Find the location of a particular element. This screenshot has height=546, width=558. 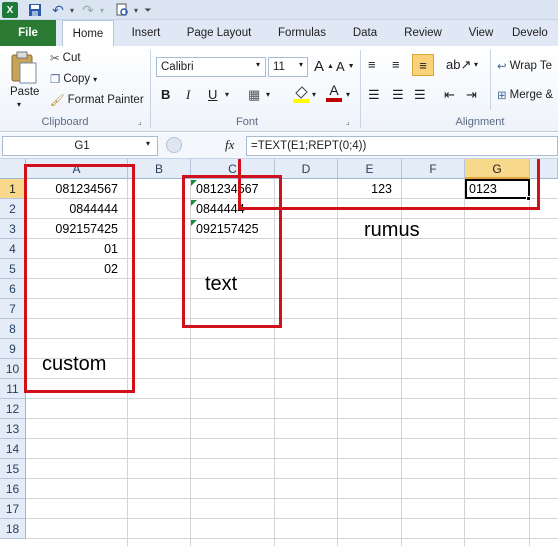

tab-insert: Insert is located at coordinates (146, 33).